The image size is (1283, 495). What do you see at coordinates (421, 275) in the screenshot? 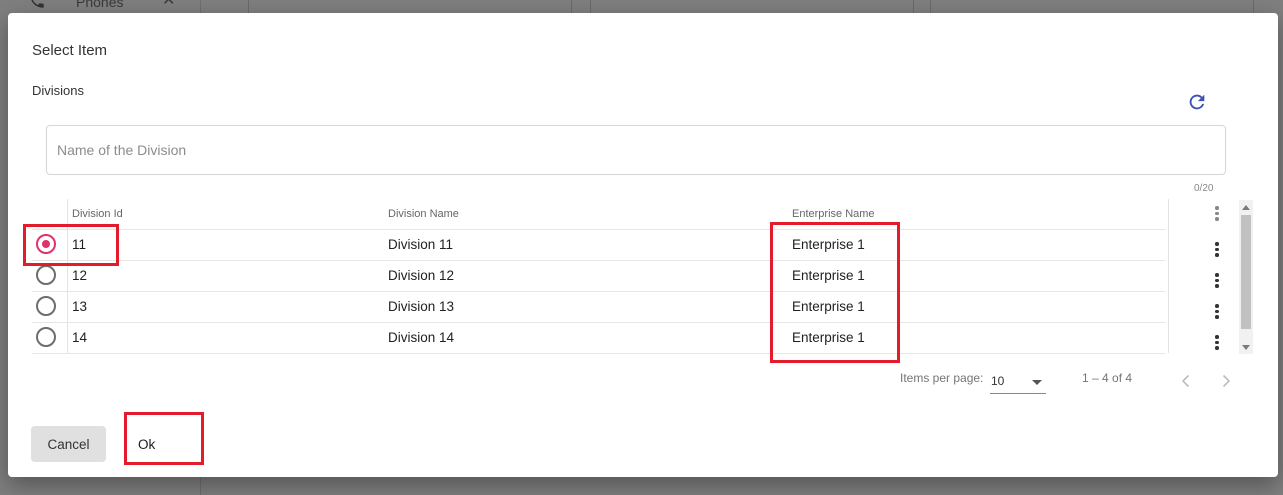
I see `division-name-cell: Division 12` at bounding box center [421, 275].